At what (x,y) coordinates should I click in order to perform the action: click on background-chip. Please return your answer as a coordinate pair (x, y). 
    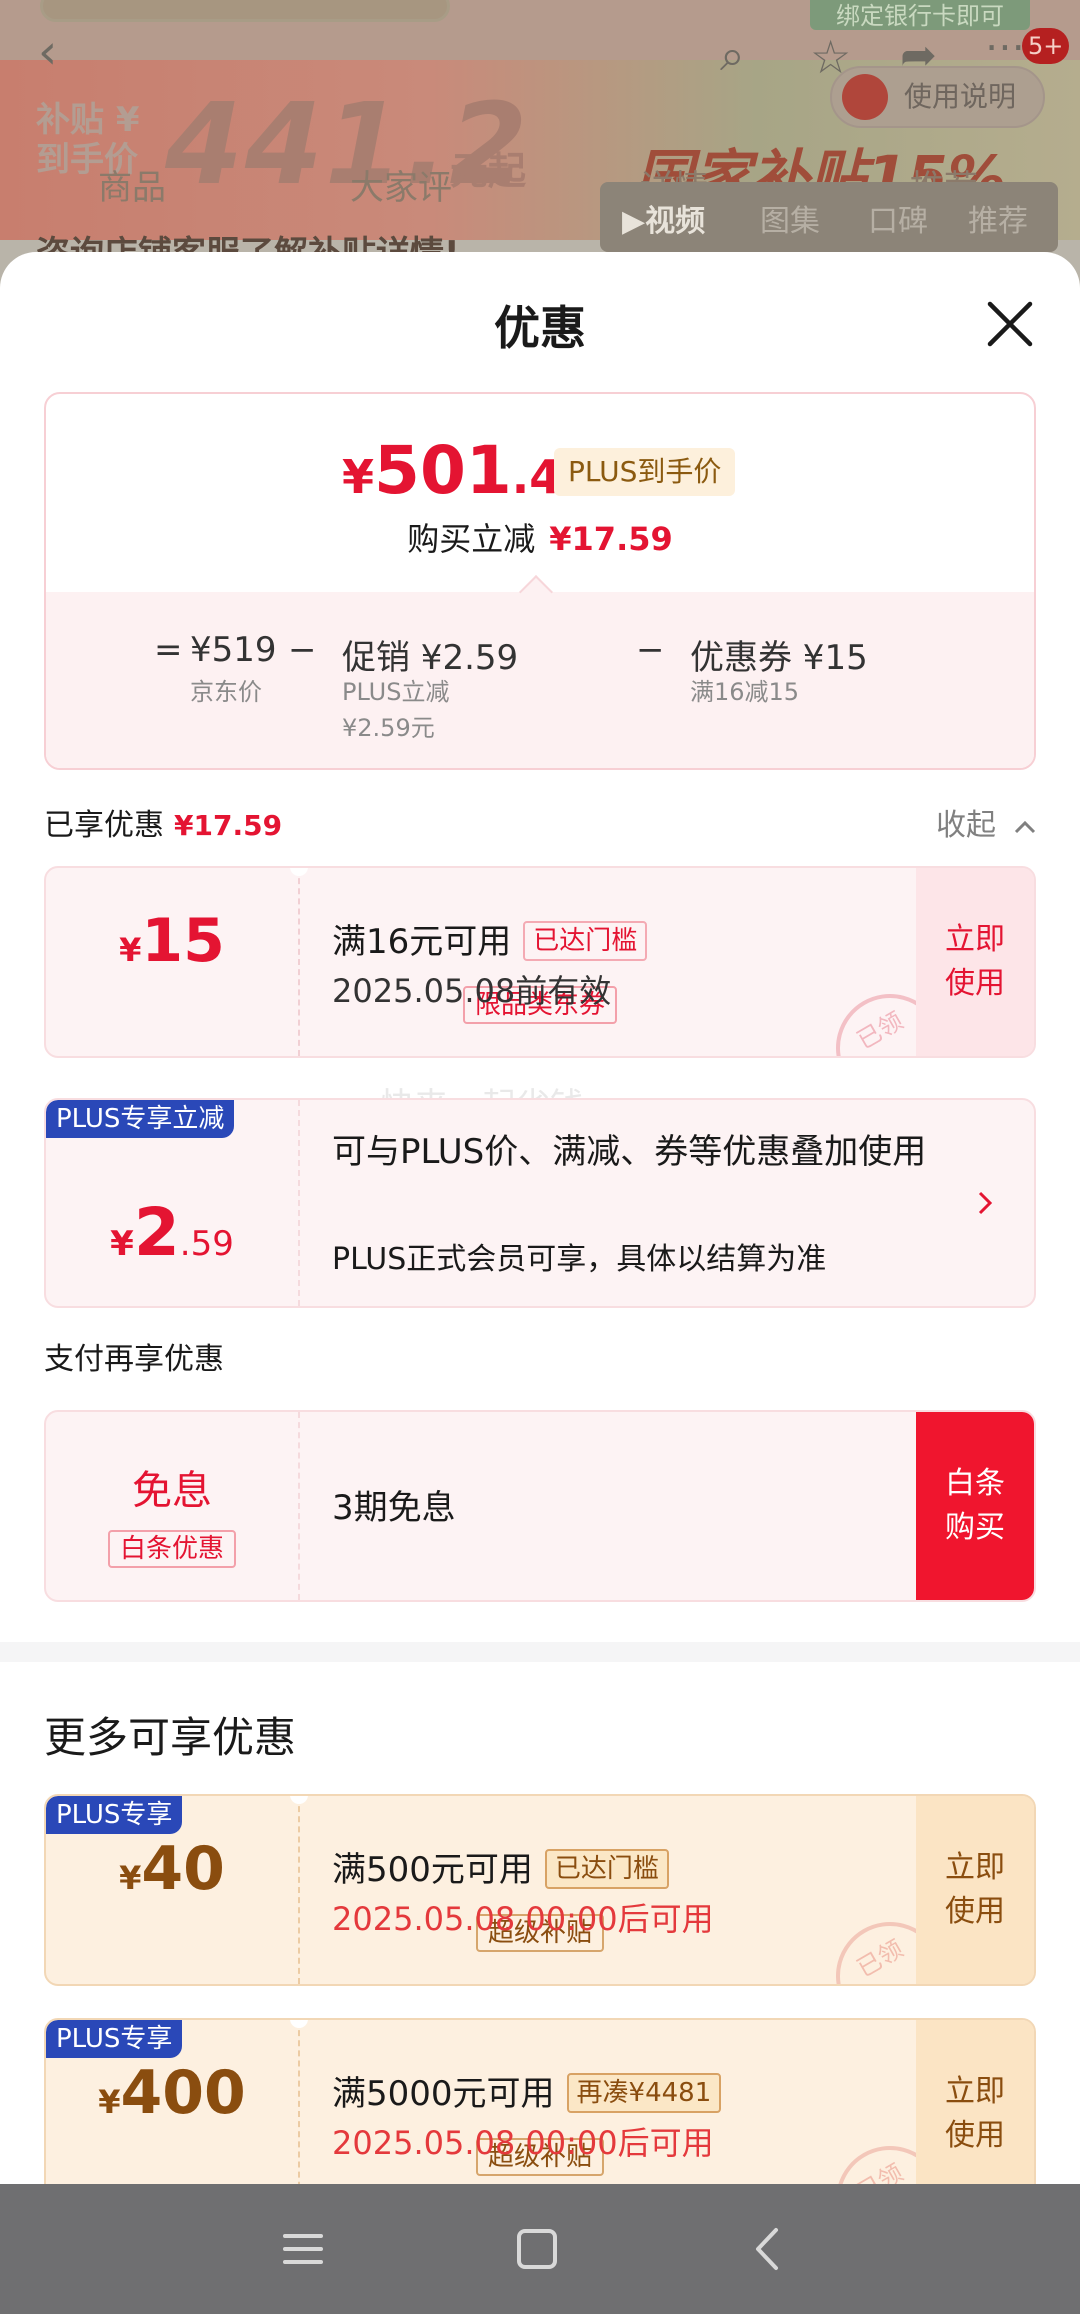
    Looking at the image, I should click on (245, 11).